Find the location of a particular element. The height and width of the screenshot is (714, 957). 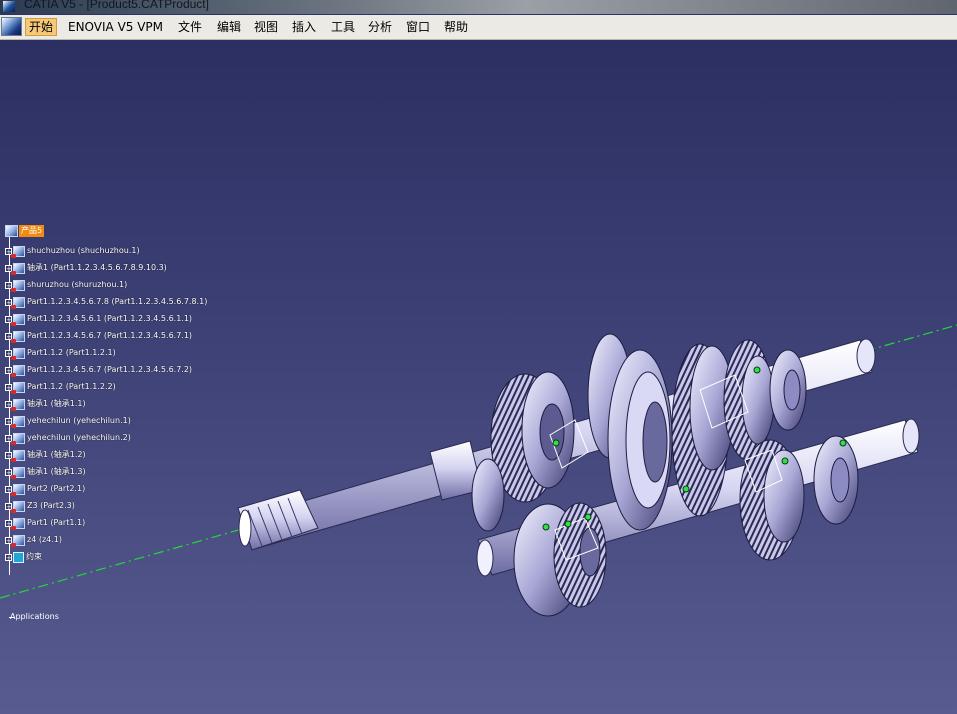

output-gear-left is located at coordinates (560, 559).